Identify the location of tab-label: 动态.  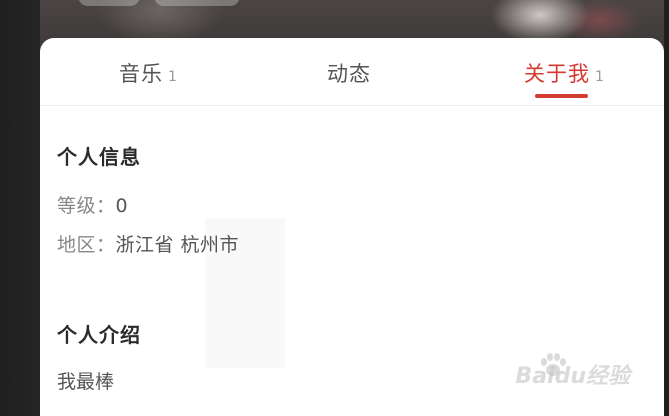
(349, 74).